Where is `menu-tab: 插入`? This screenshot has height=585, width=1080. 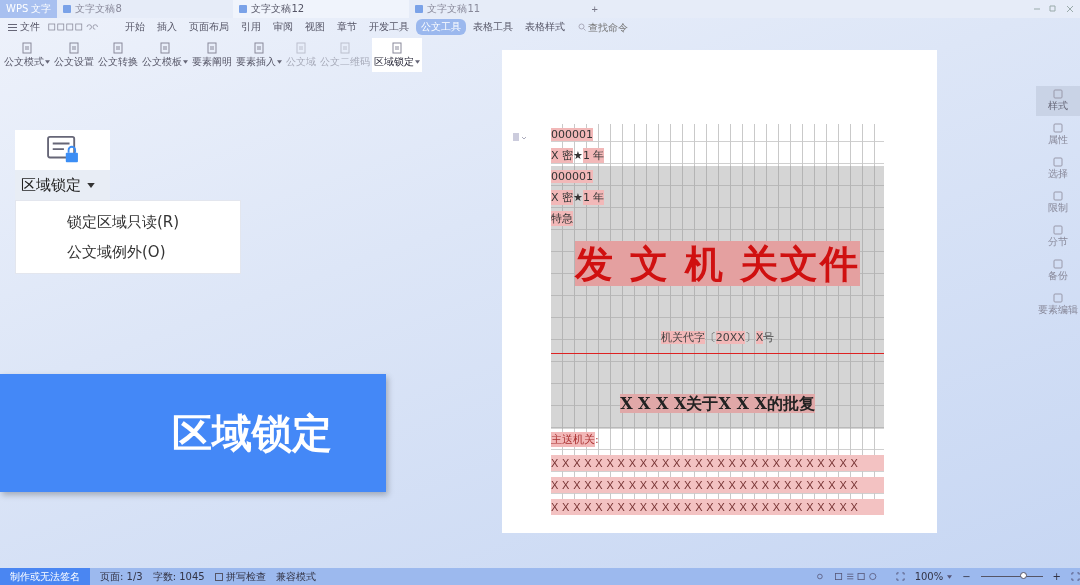
menu-tab: 插入 is located at coordinates (167, 27).